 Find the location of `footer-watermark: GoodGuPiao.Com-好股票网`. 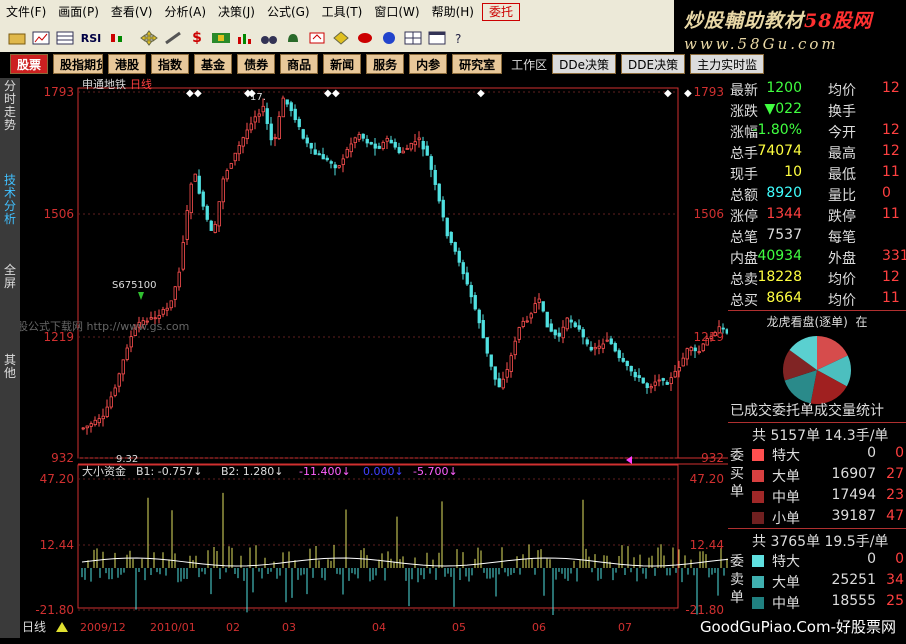

footer-watermark: GoodGuPiao.Com-好股票网 is located at coordinates (797, 627).